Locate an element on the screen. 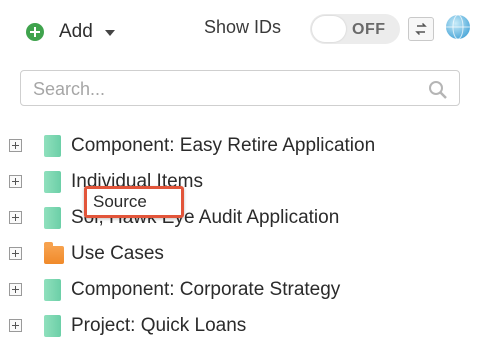 This screenshot has width=481, height=361. tooltip-text: Source is located at coordinates (120, 201).